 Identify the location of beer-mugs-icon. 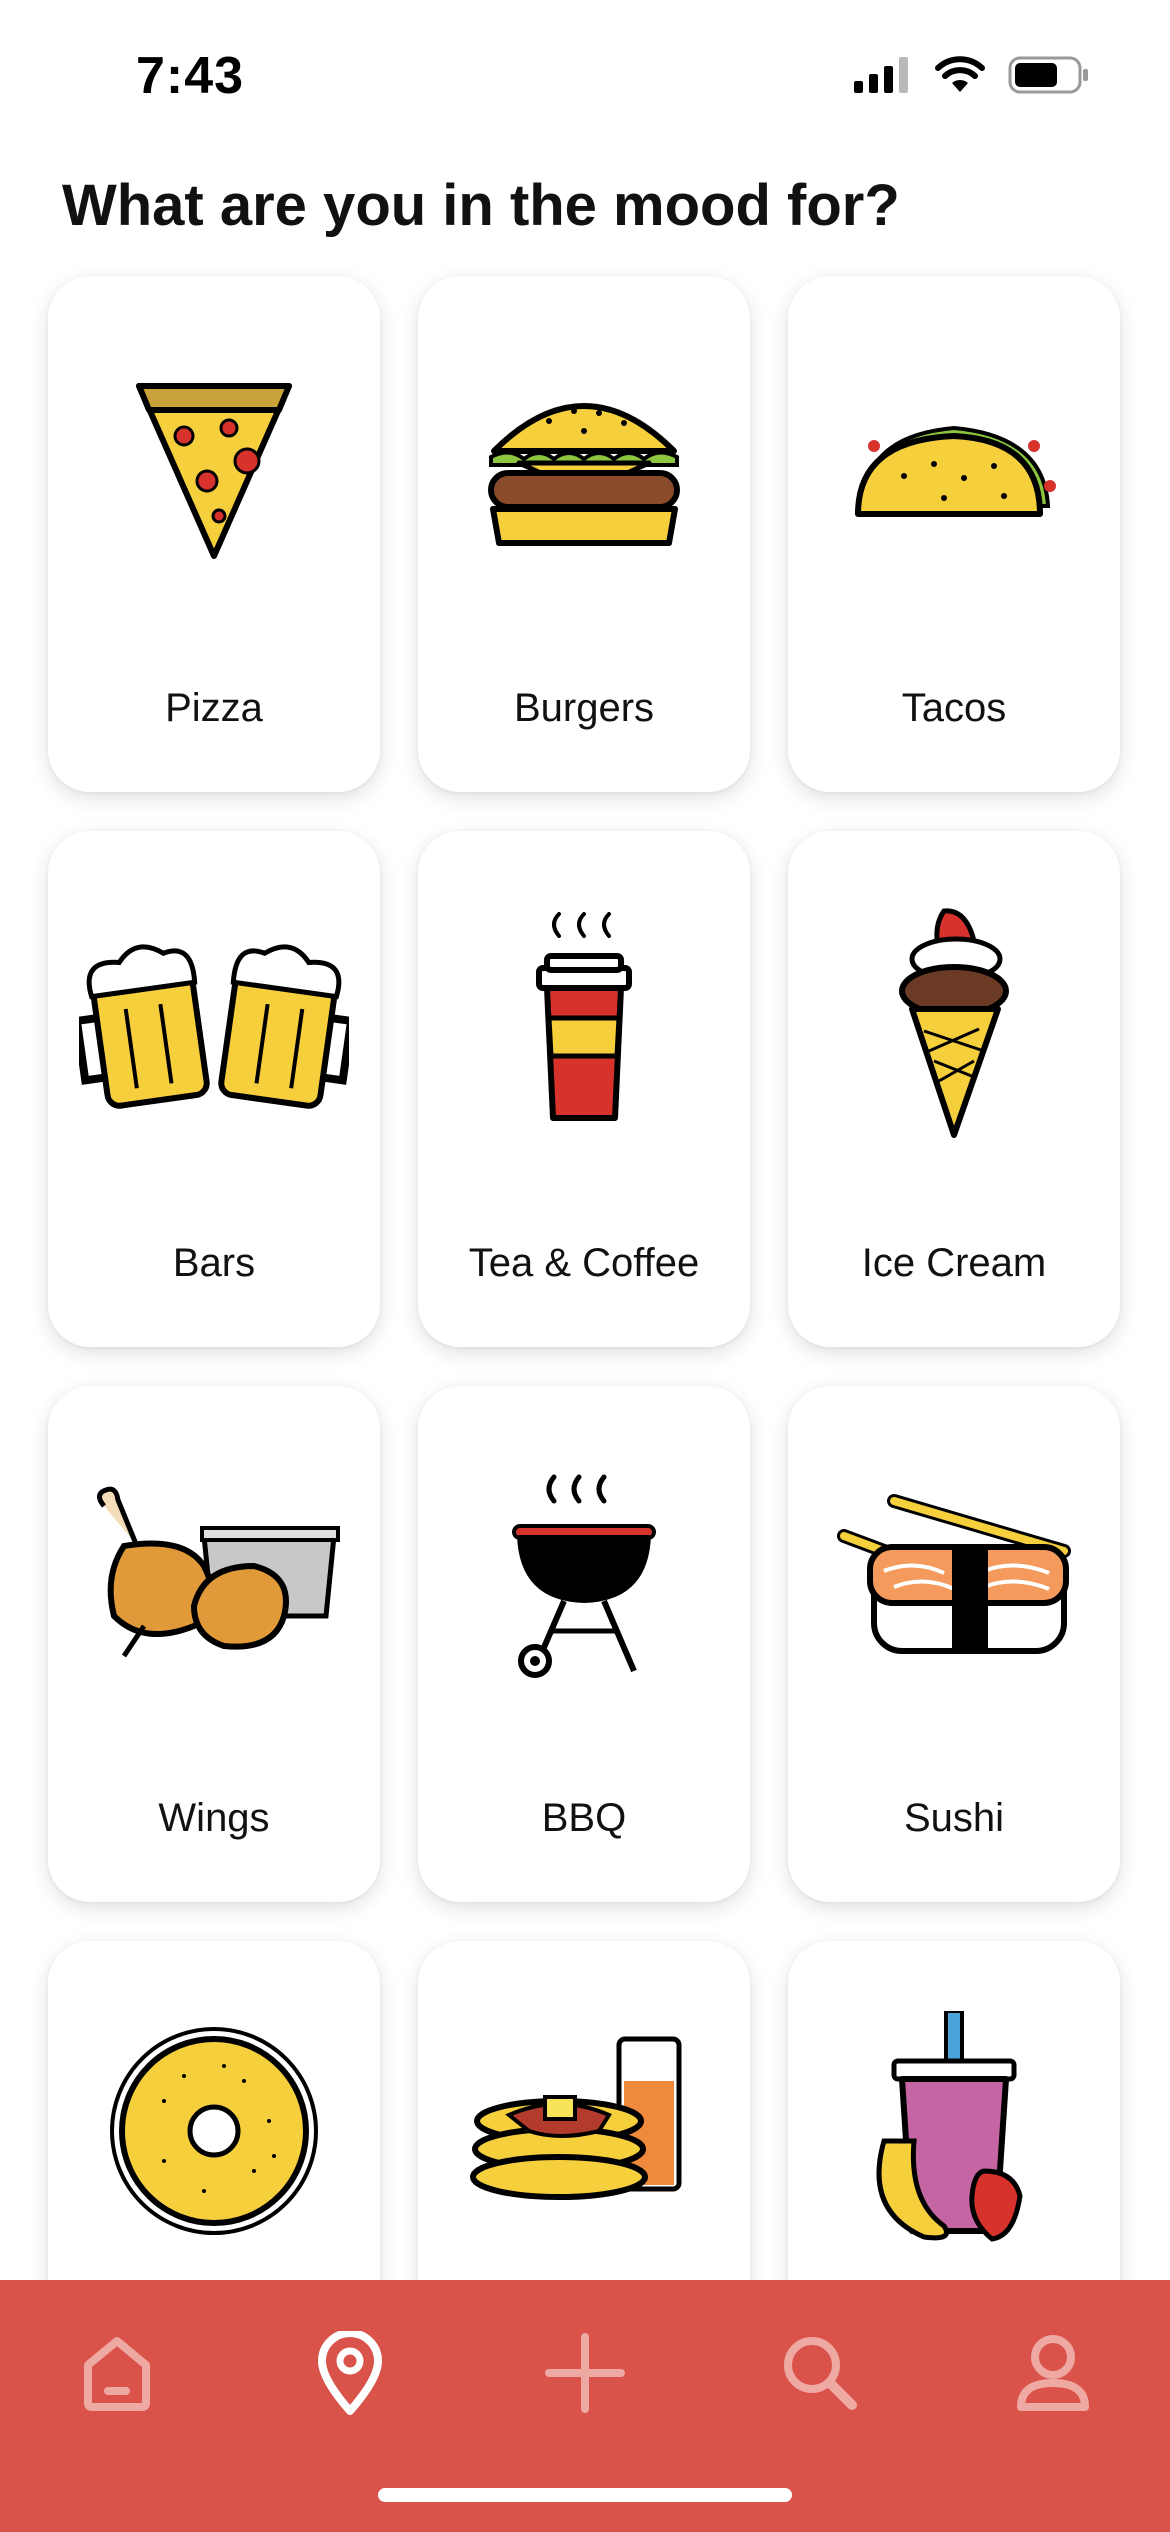
(214, 1021).